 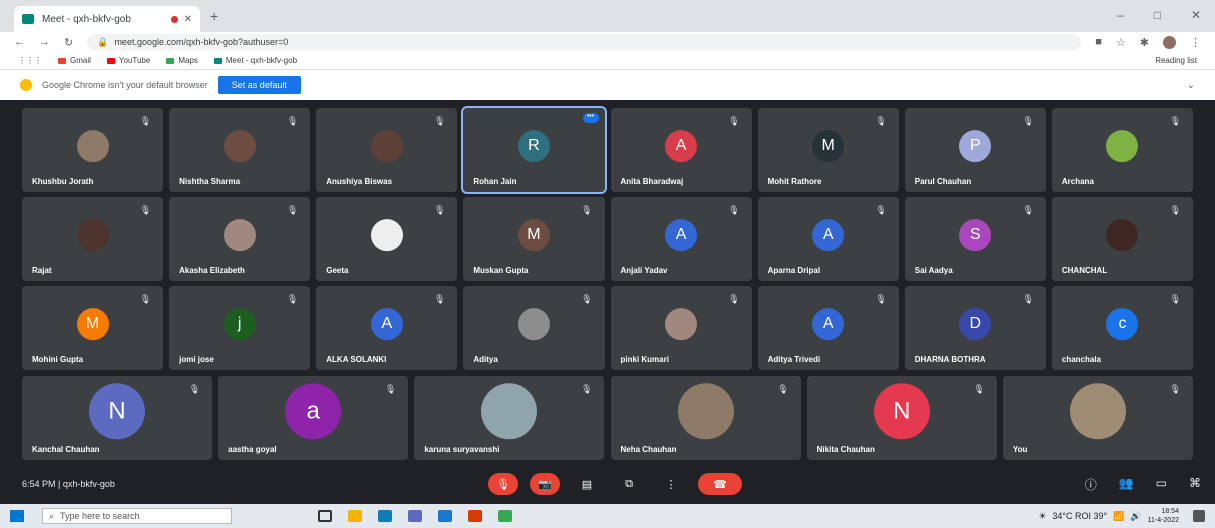 I want to click on participant-tile: R Rohan Jain •••, so click(x=534, y=150).